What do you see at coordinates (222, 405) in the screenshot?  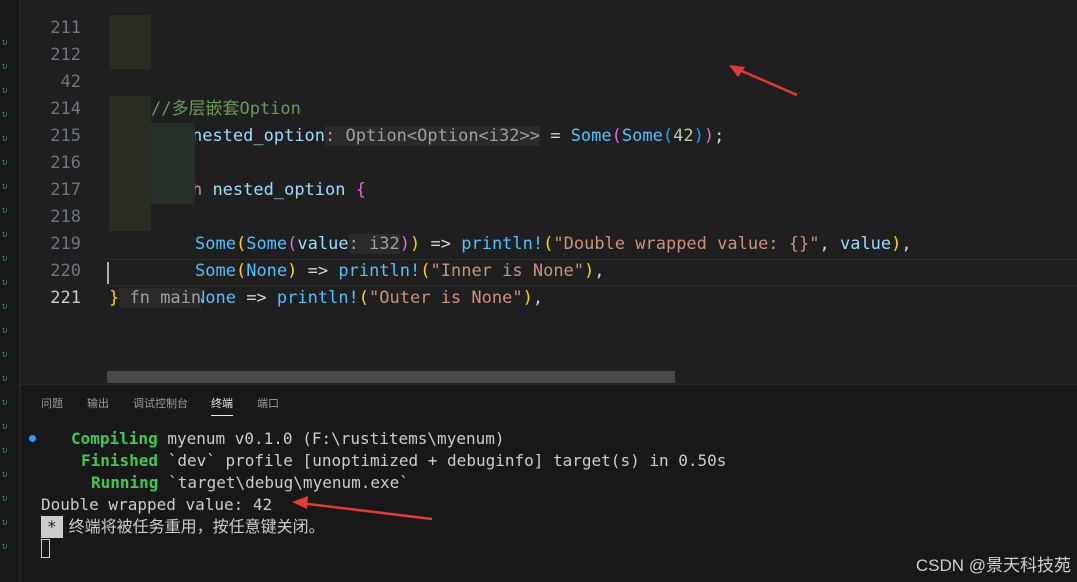 I see `tab-terminal: 终端` at bounding box center [222, 405].